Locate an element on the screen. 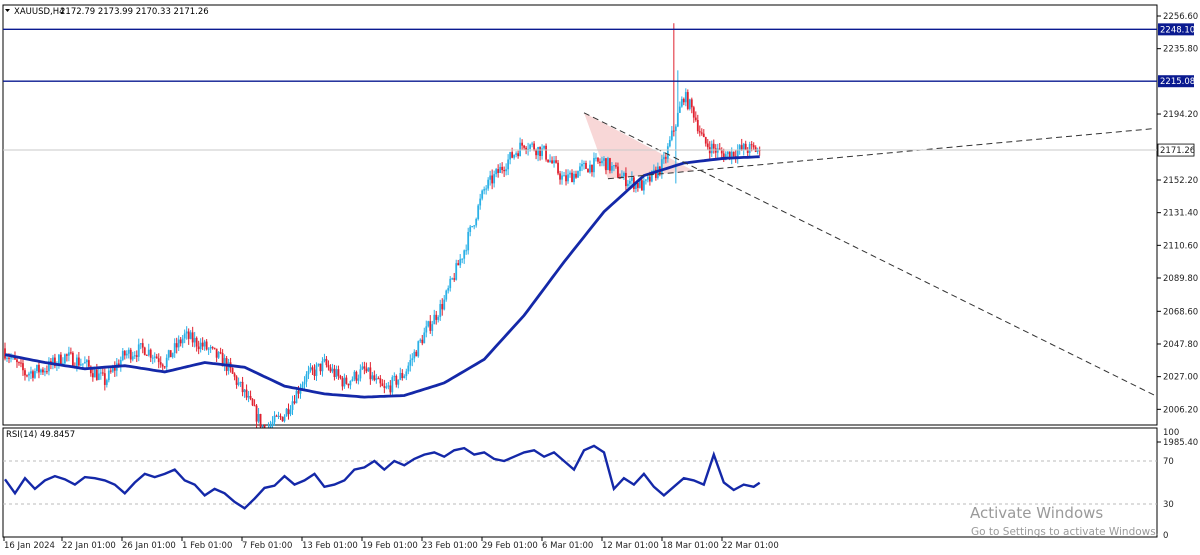 This screenshot has width=1200, height=555. rsi-tick-label: 70 is located at coordinates (1168, 462).